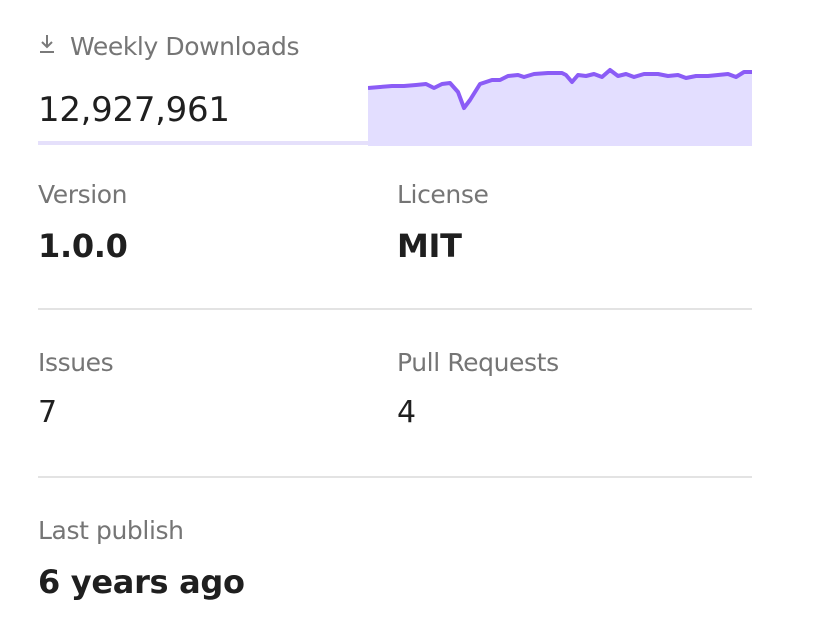 The height and width of the screenshot is (624, 814). I want to click on stat-last-publish: Last publish 6 years ago, so click(141, 558).